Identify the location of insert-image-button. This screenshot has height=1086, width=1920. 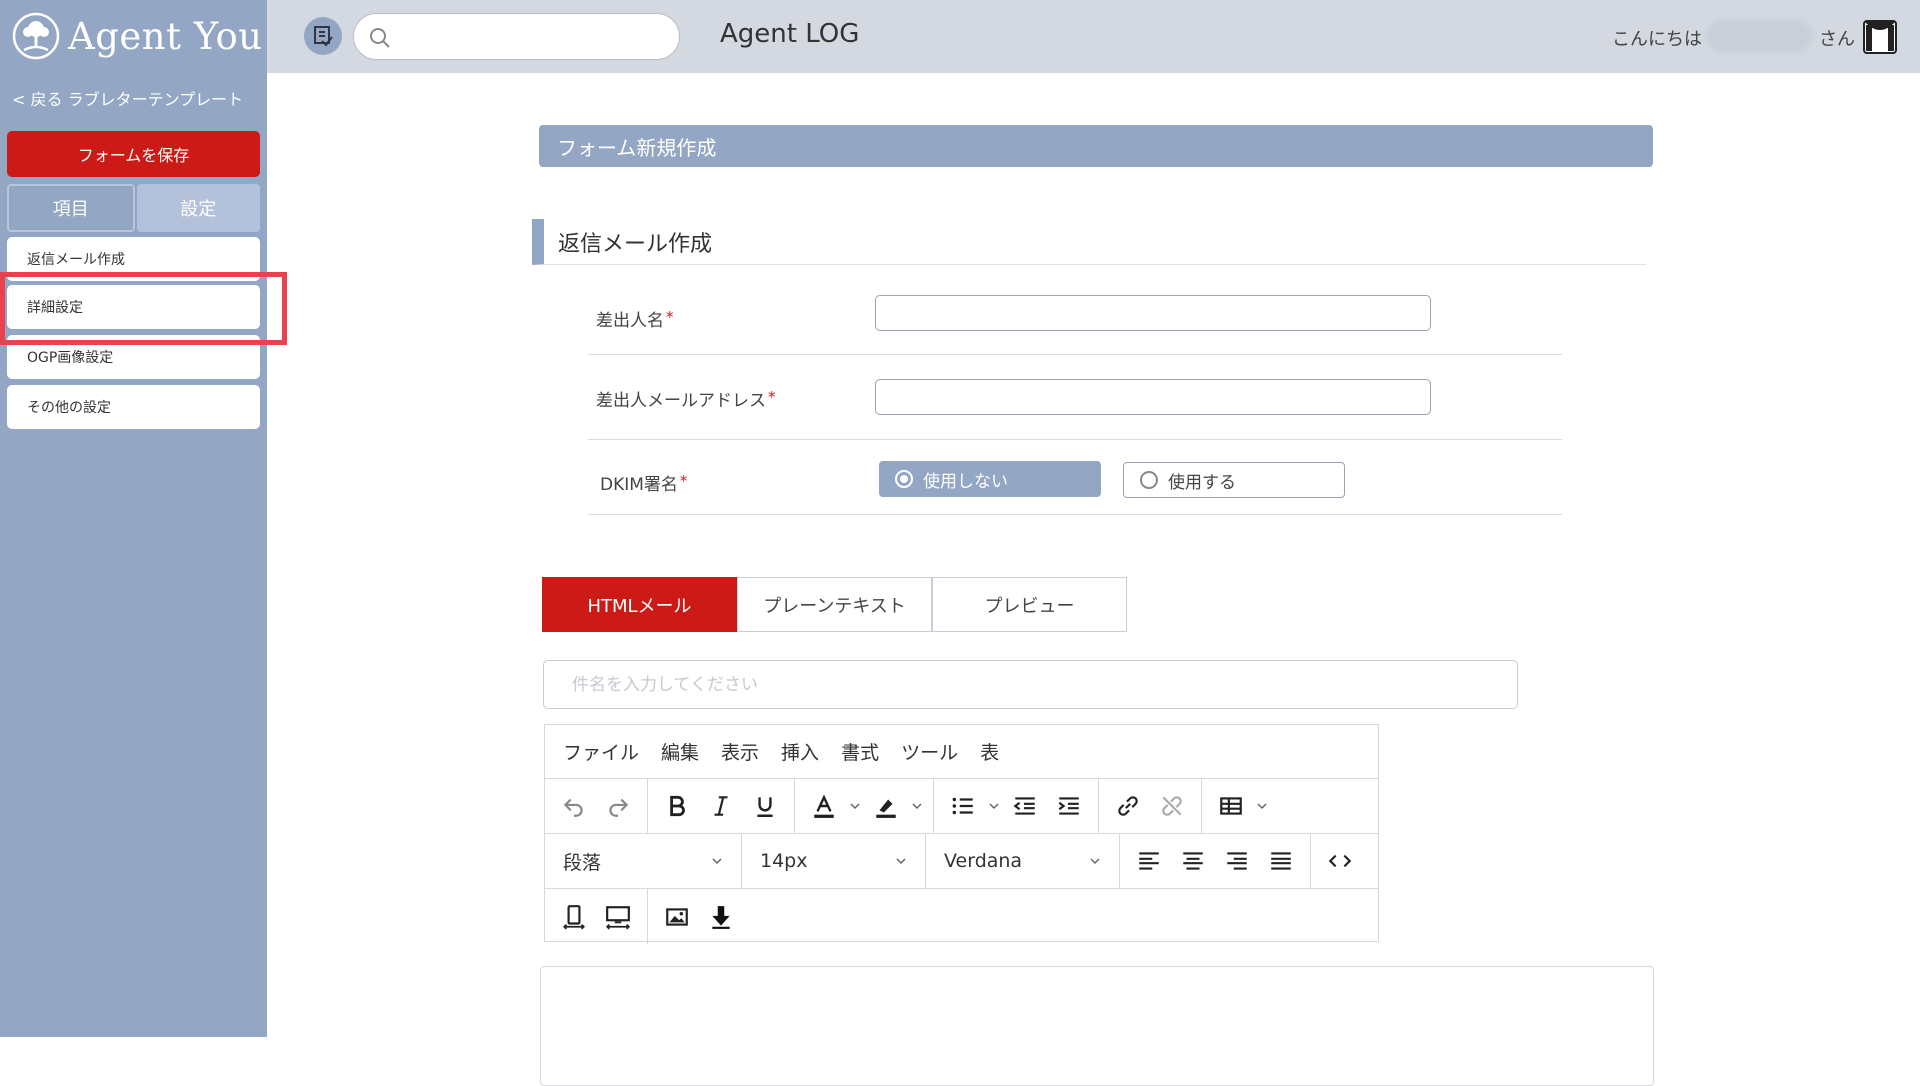
(677, 917).